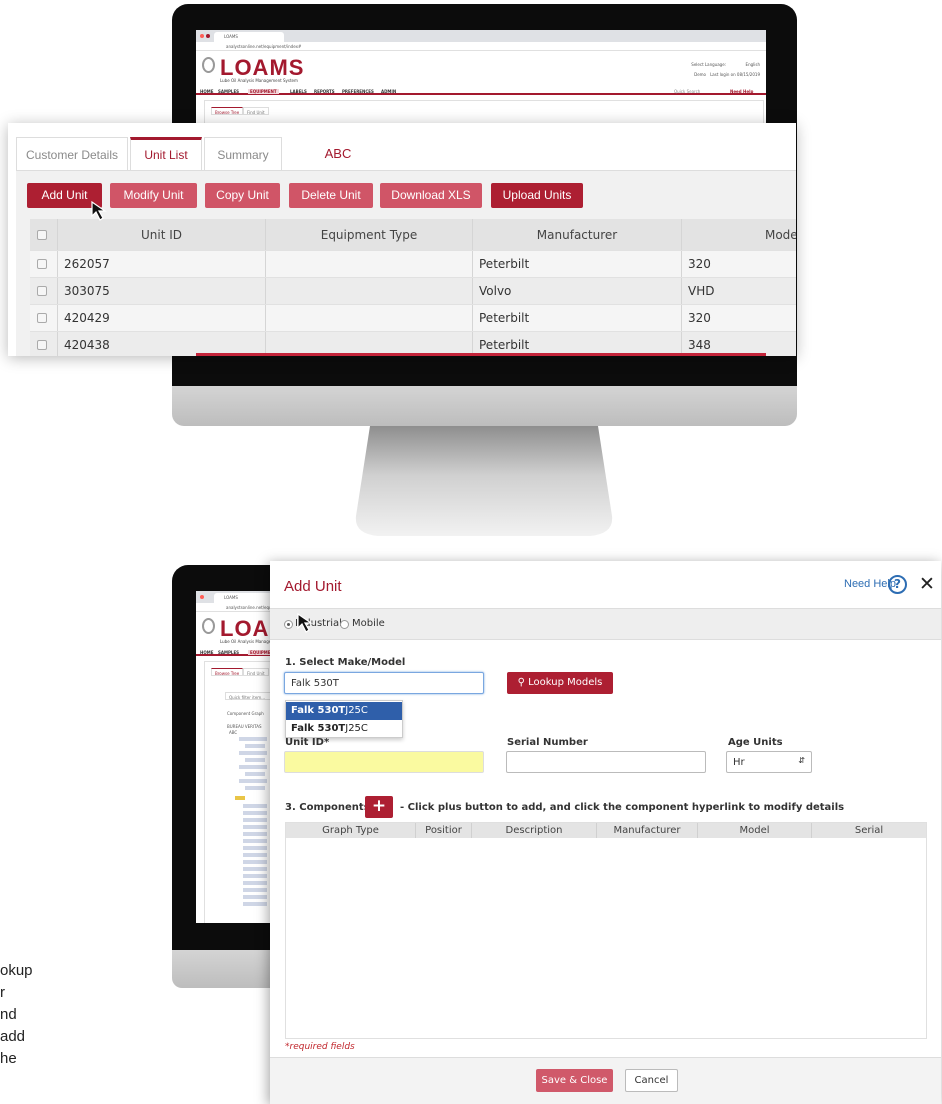 The height and width of the screenshot is (1104, 942). I want to click on add-component-button: +, so click(379, 807).